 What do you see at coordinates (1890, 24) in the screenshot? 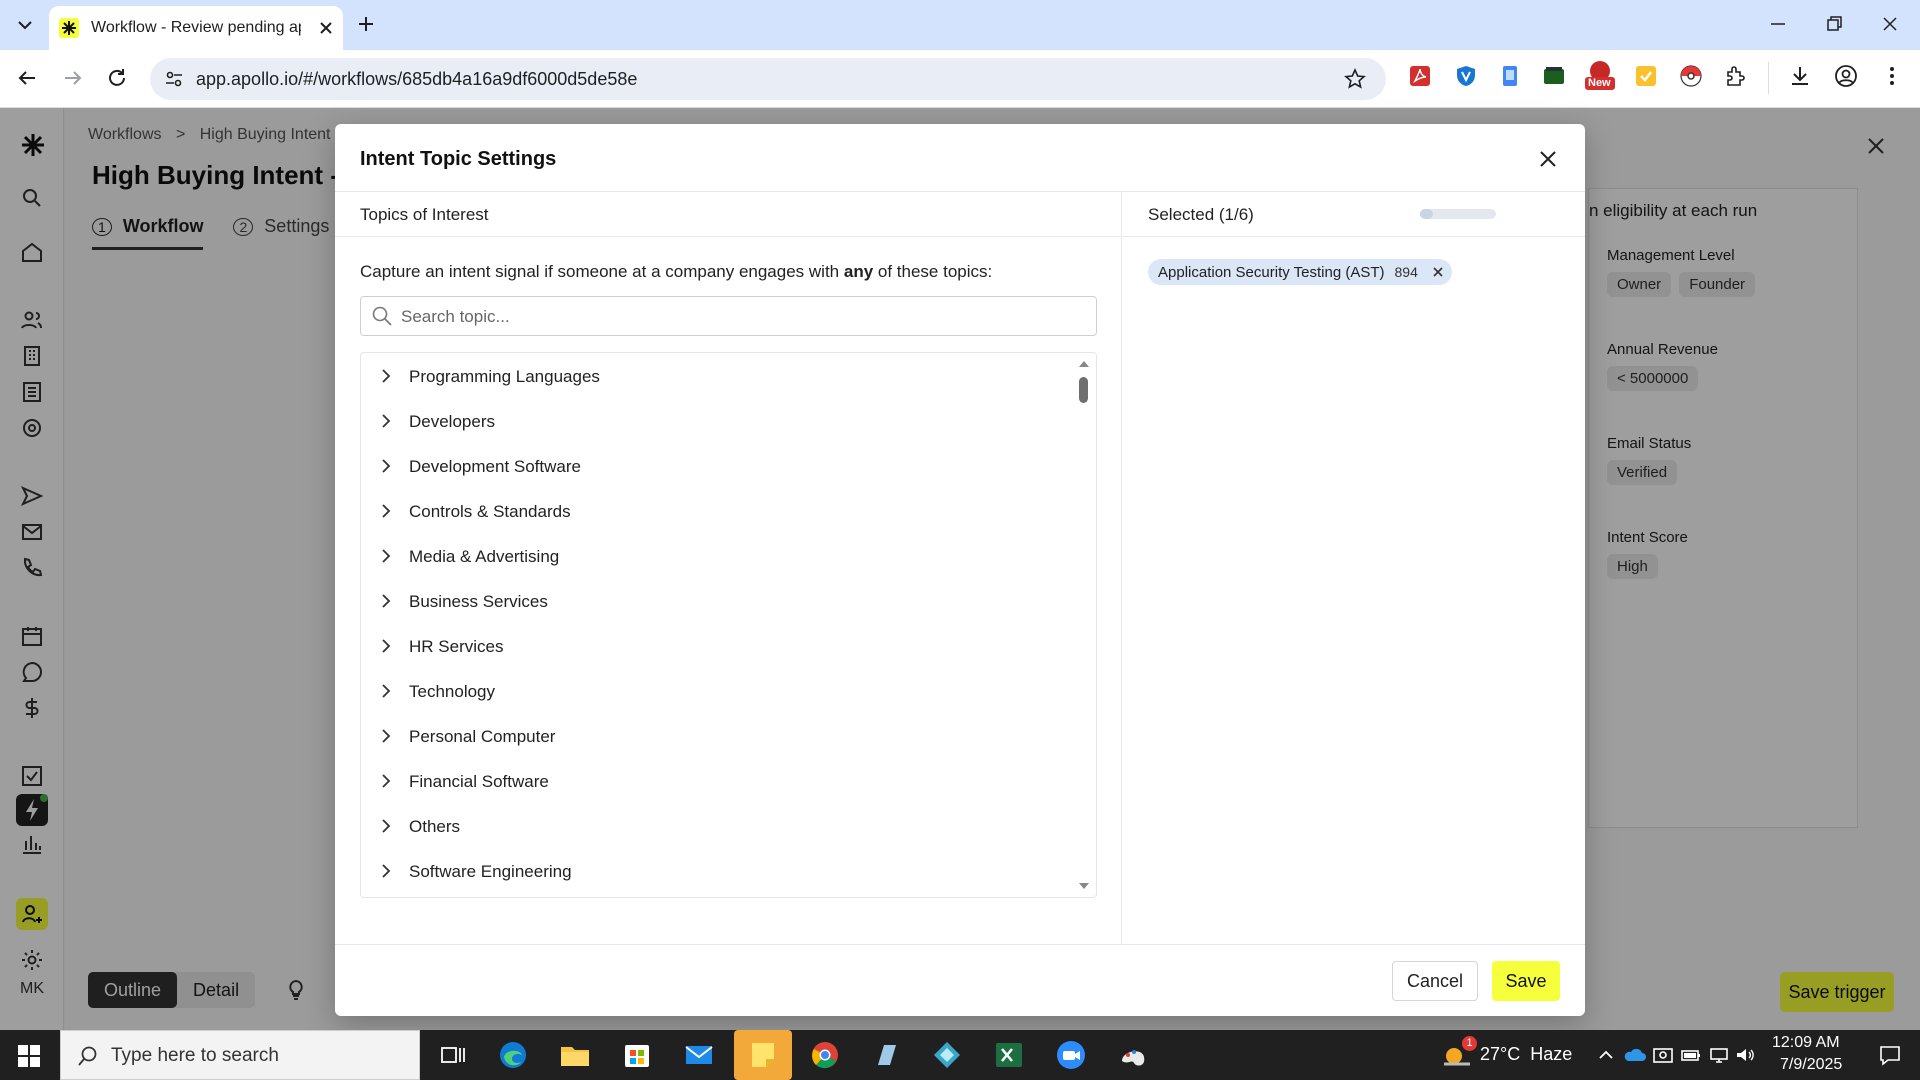
I see `window-close-icon` at bounding box center [1890, 24].